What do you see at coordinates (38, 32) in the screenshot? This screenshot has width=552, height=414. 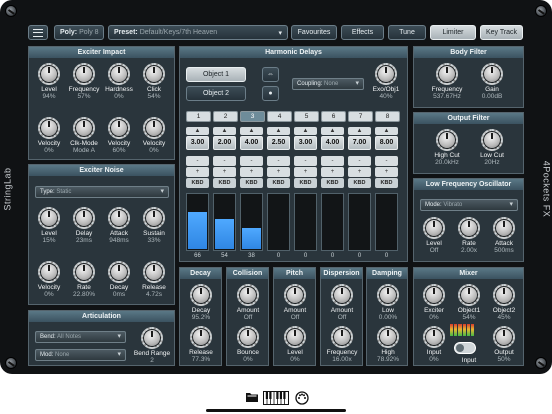 I see `menu-button` at bounding box center [38, 32].